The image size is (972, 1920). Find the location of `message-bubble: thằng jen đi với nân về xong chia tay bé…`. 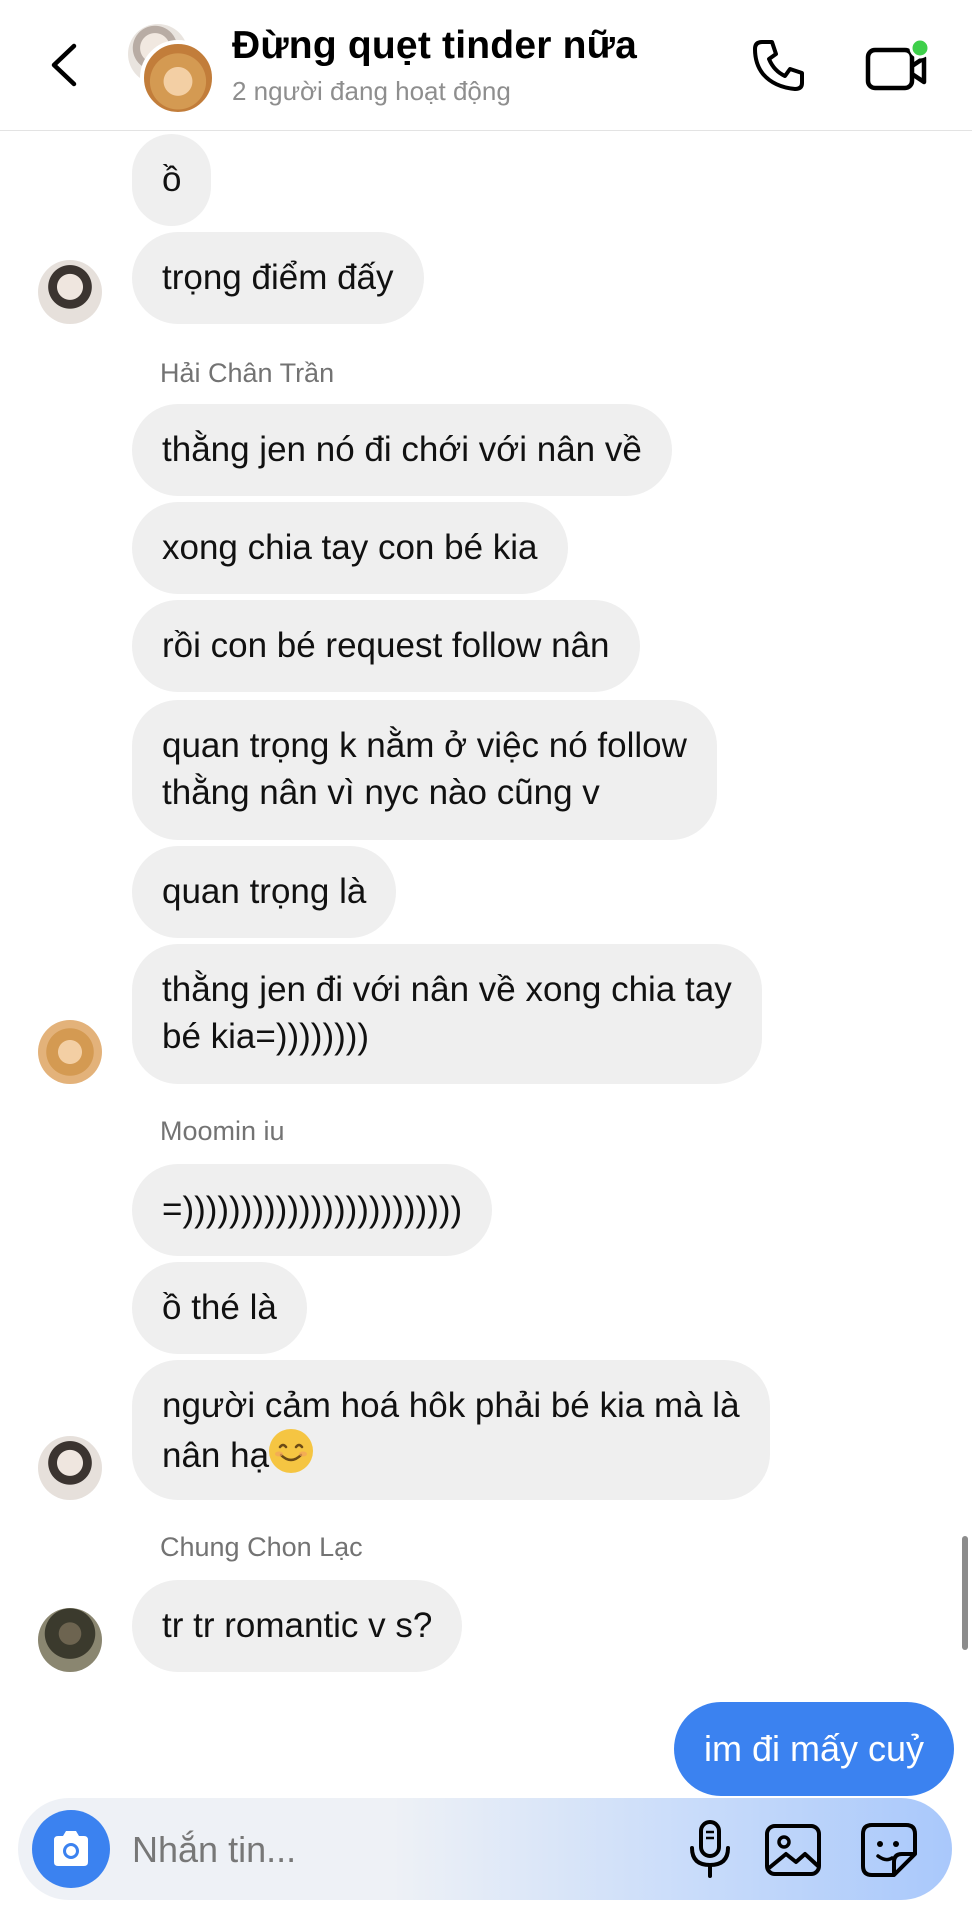

message-bubble: thằng jen đi với nân về xong chia tay bé… is located at coordinates (447, 1014).